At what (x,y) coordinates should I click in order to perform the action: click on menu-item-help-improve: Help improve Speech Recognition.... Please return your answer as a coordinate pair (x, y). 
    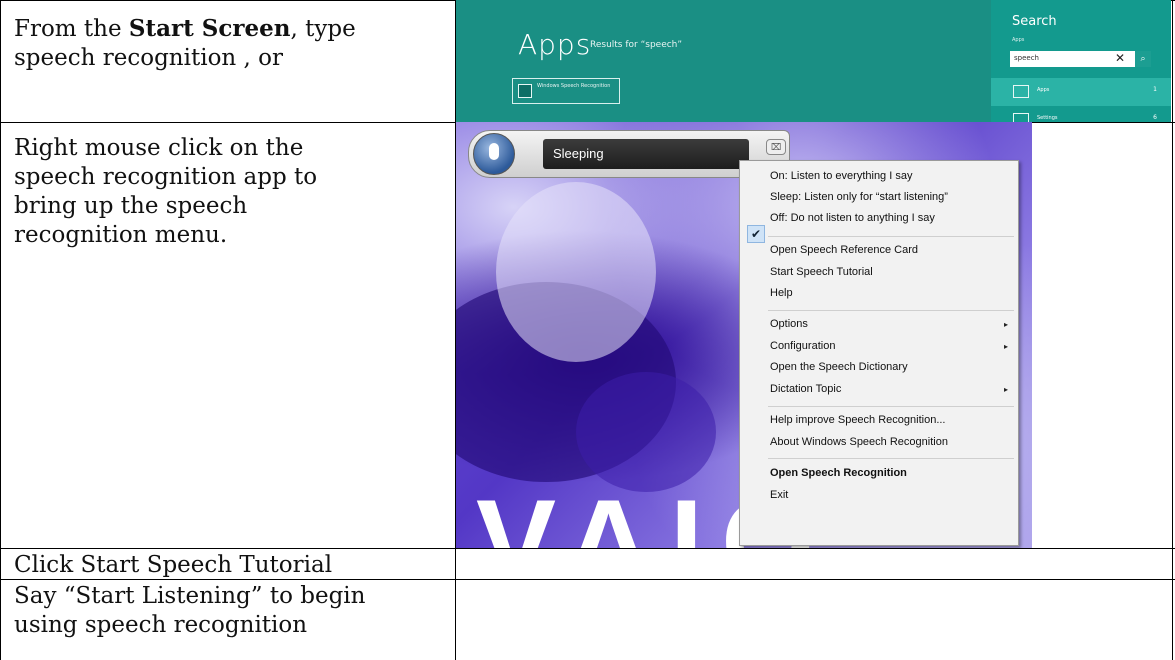
    Looking at the image, I should click on (857, 420).